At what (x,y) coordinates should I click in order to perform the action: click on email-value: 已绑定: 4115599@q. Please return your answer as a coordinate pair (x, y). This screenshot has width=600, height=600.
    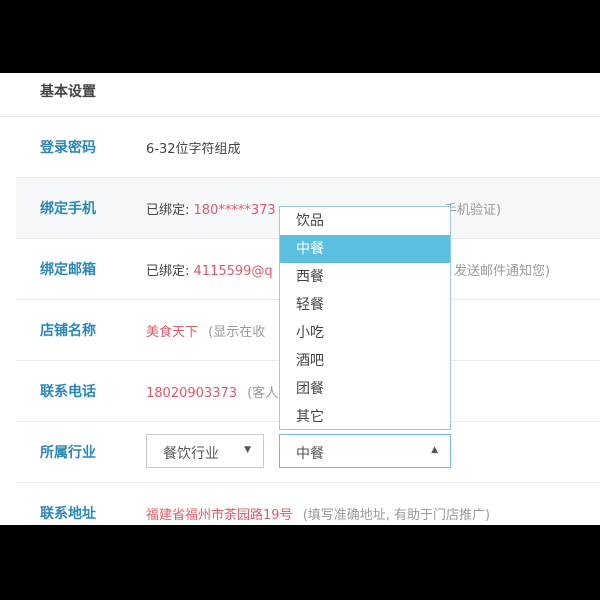
    Looking at the image, I should click on (209, 269).